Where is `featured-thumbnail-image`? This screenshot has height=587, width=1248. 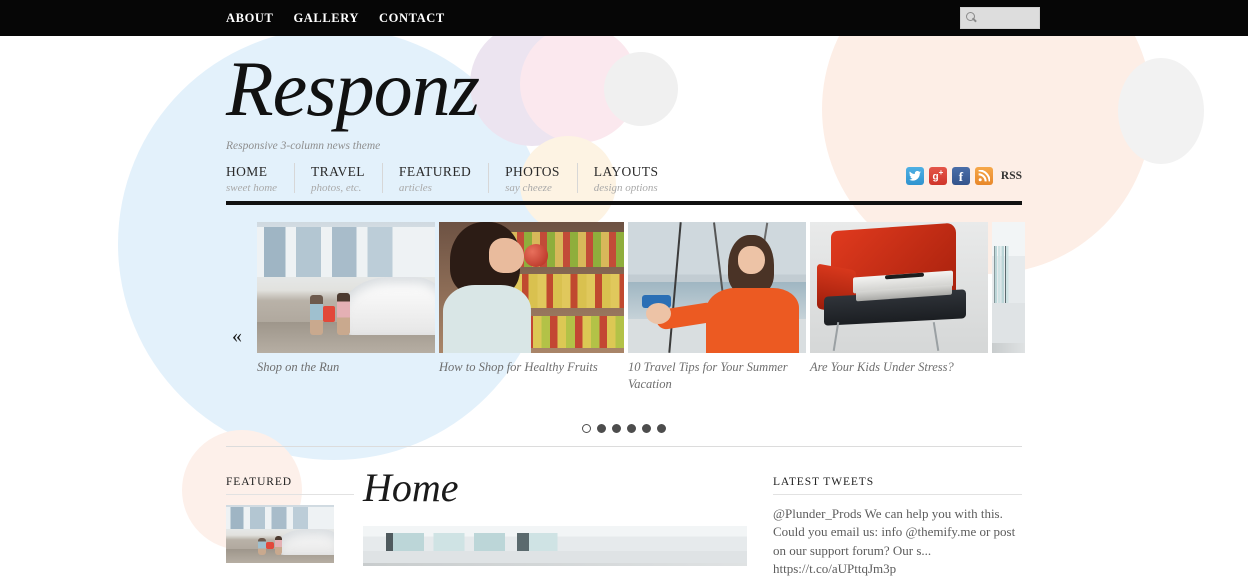
featured-thumbnail-image is located at coordinates (280, 534).